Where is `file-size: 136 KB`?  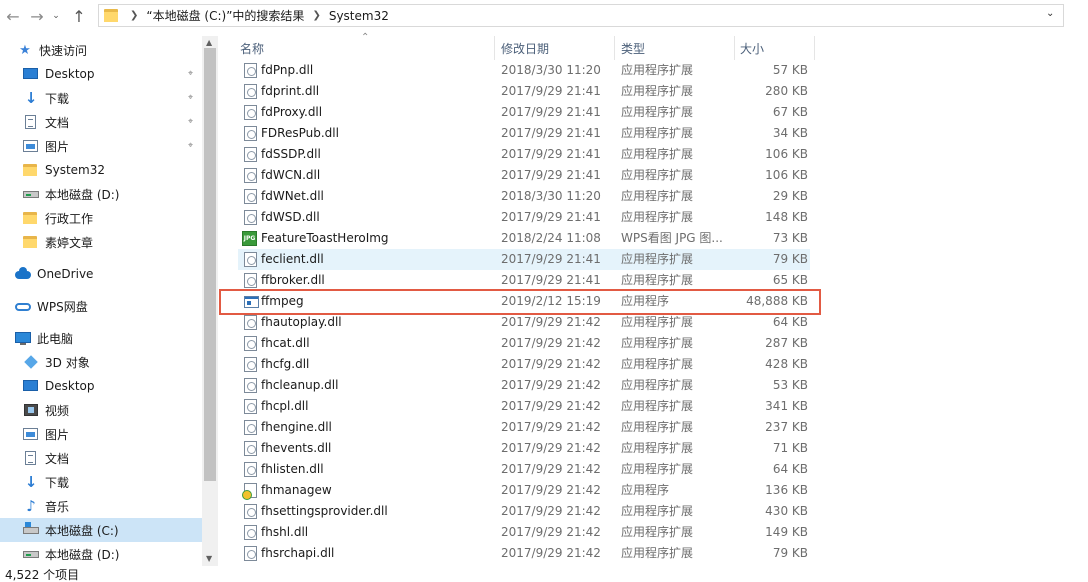
file-size: 136 KB is located at coordinates (786, 490).